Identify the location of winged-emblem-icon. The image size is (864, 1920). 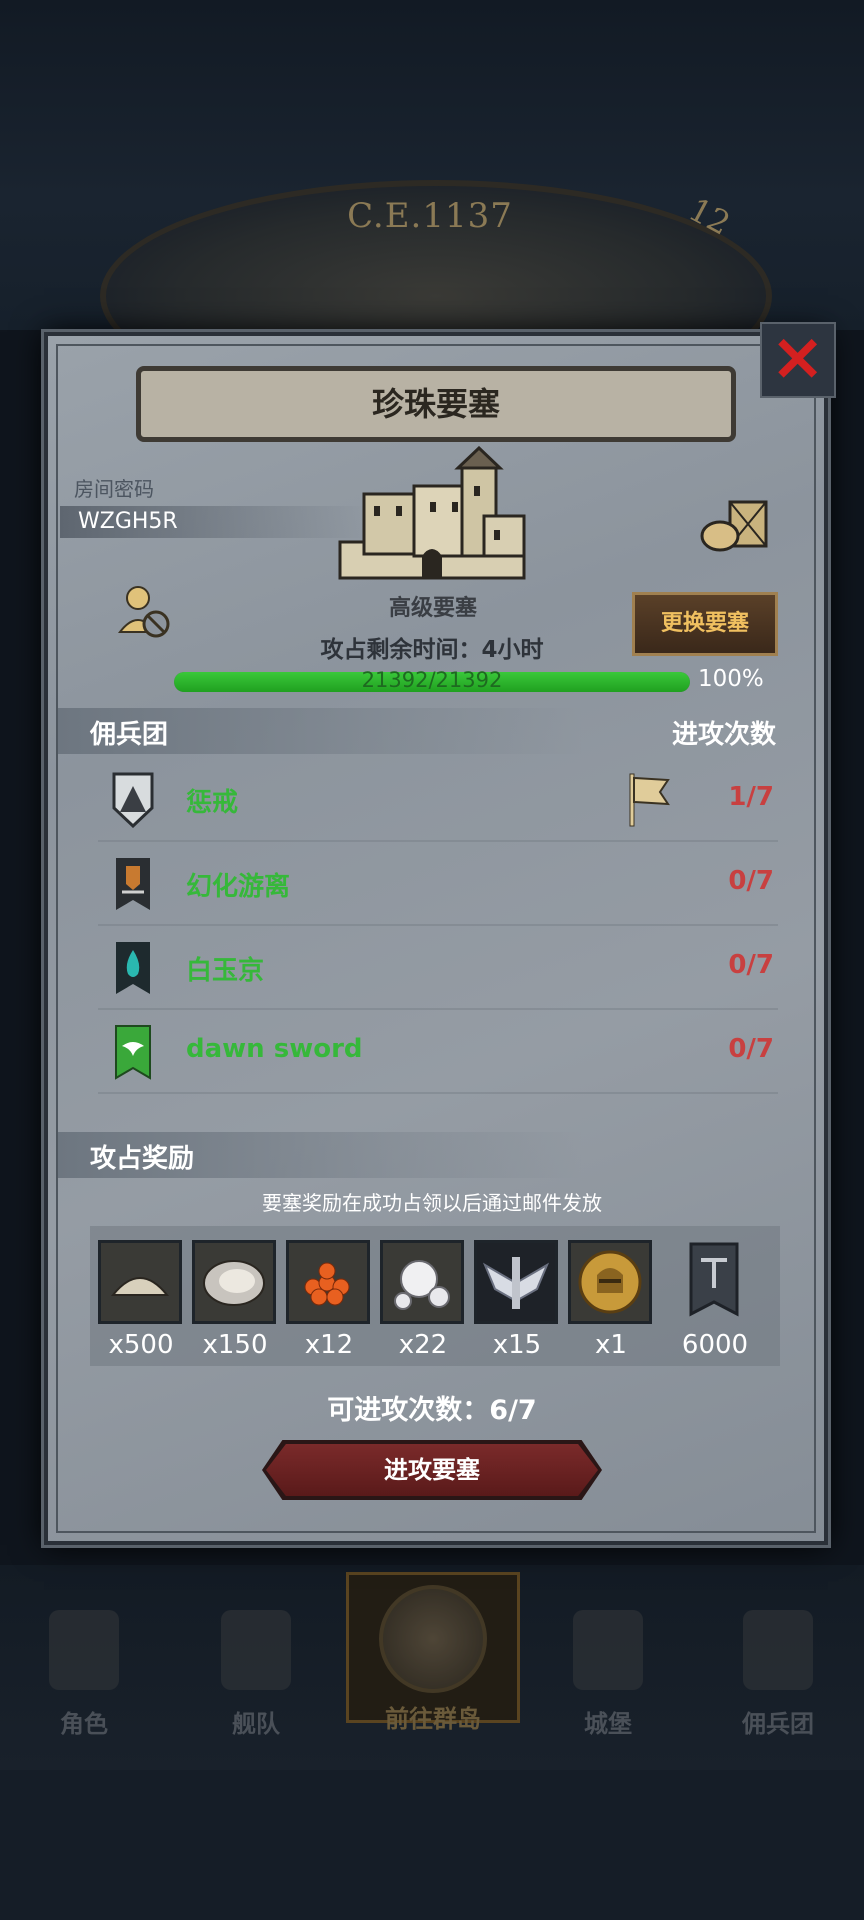
(516, 1282).